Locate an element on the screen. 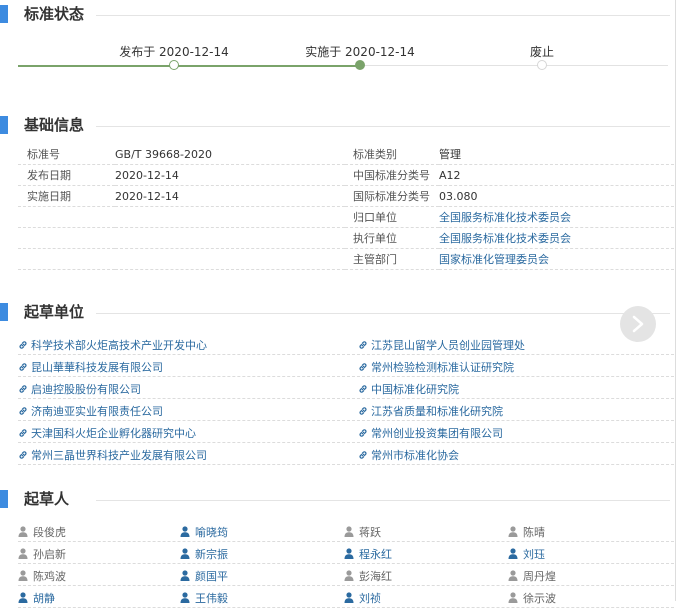 This screenshot has width=678, height=608. drafter: 新宗振 is located at coordinates (204, 554).